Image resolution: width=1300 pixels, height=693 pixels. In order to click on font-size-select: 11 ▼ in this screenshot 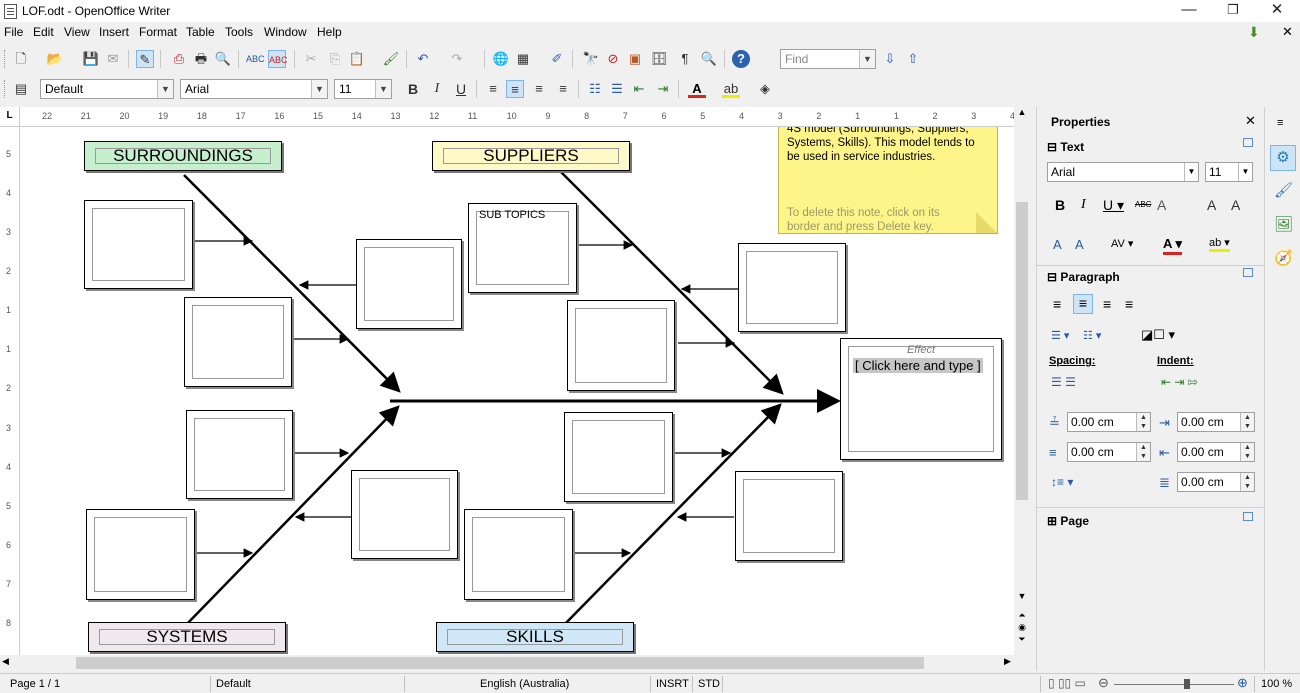, I will do `click(363, 89)`.